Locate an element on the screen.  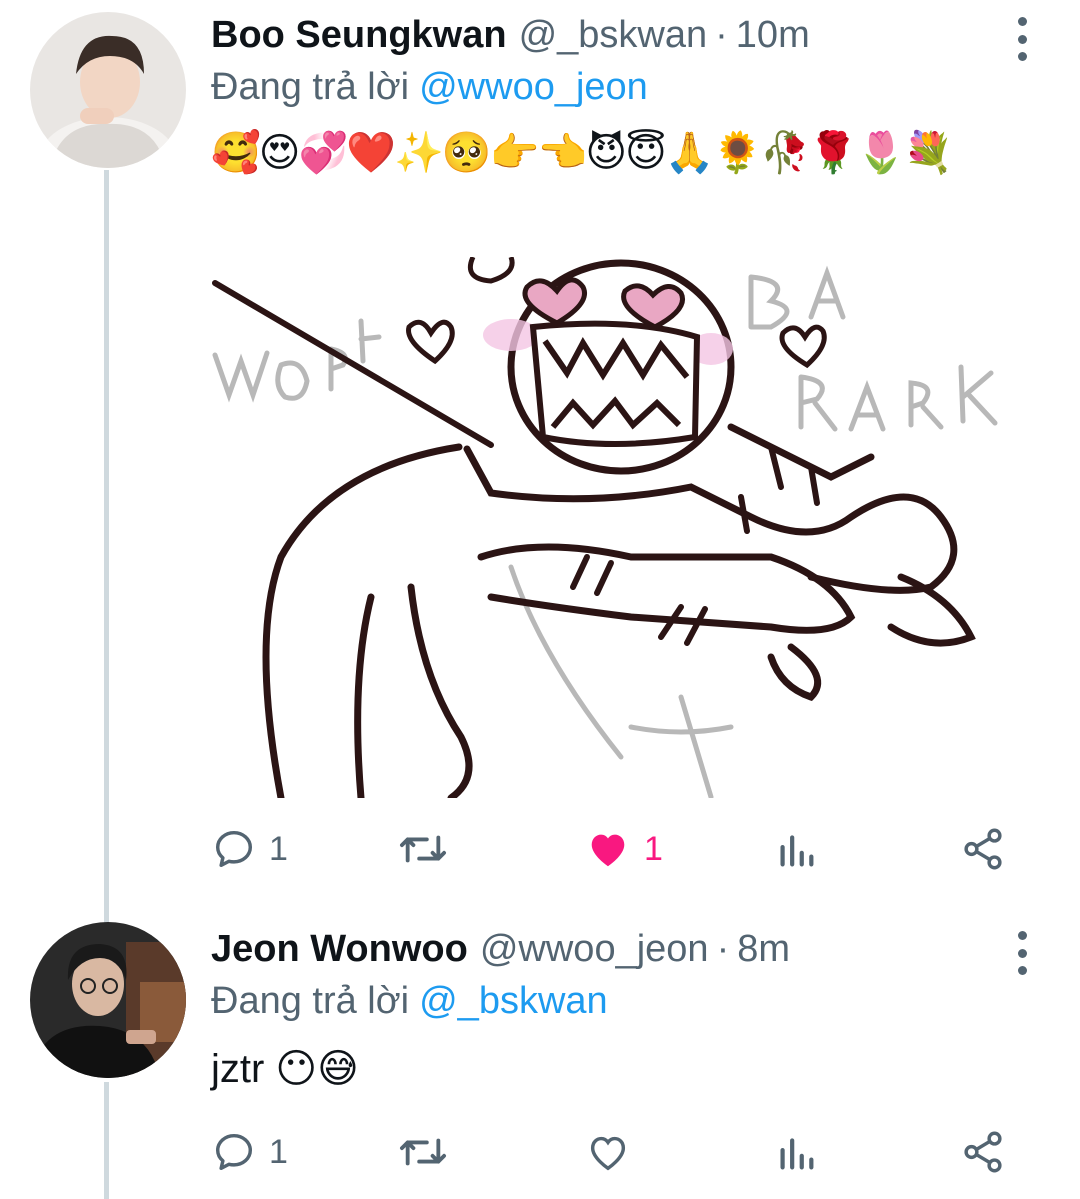
tweet-header: Jeon Wonwoo @wwoo_jeon · 8m is located at coordinates (500, 953).